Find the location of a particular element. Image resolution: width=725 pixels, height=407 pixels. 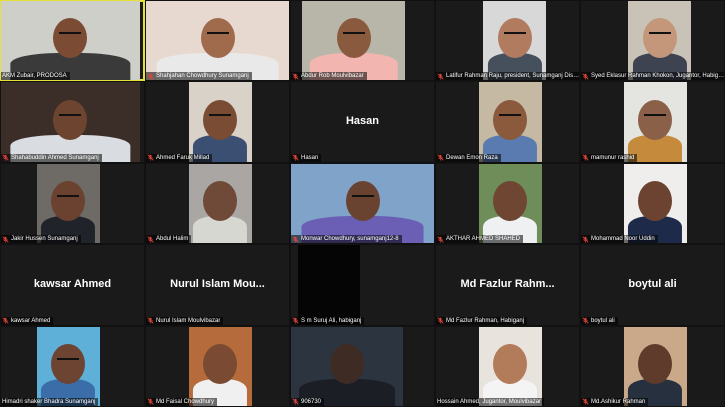

participant-name-label: Hasan is located at coordinates (306, 157).